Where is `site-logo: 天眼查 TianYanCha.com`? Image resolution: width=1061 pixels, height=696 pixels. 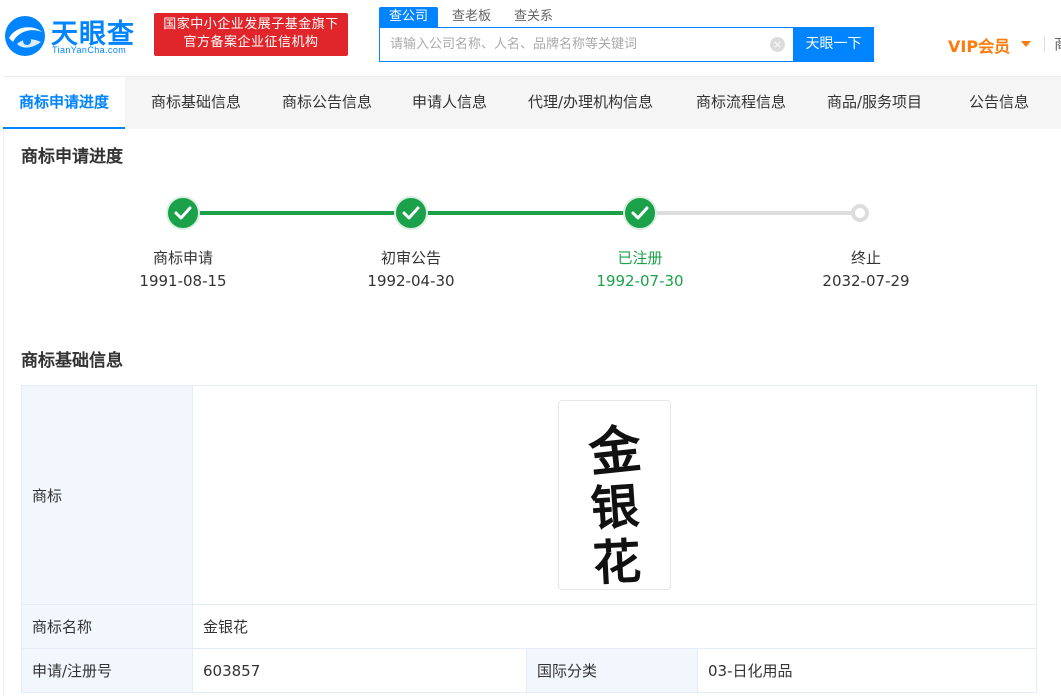
site-logo: 天眼查 TianYanCha.com is located at coordinates (73, 34).